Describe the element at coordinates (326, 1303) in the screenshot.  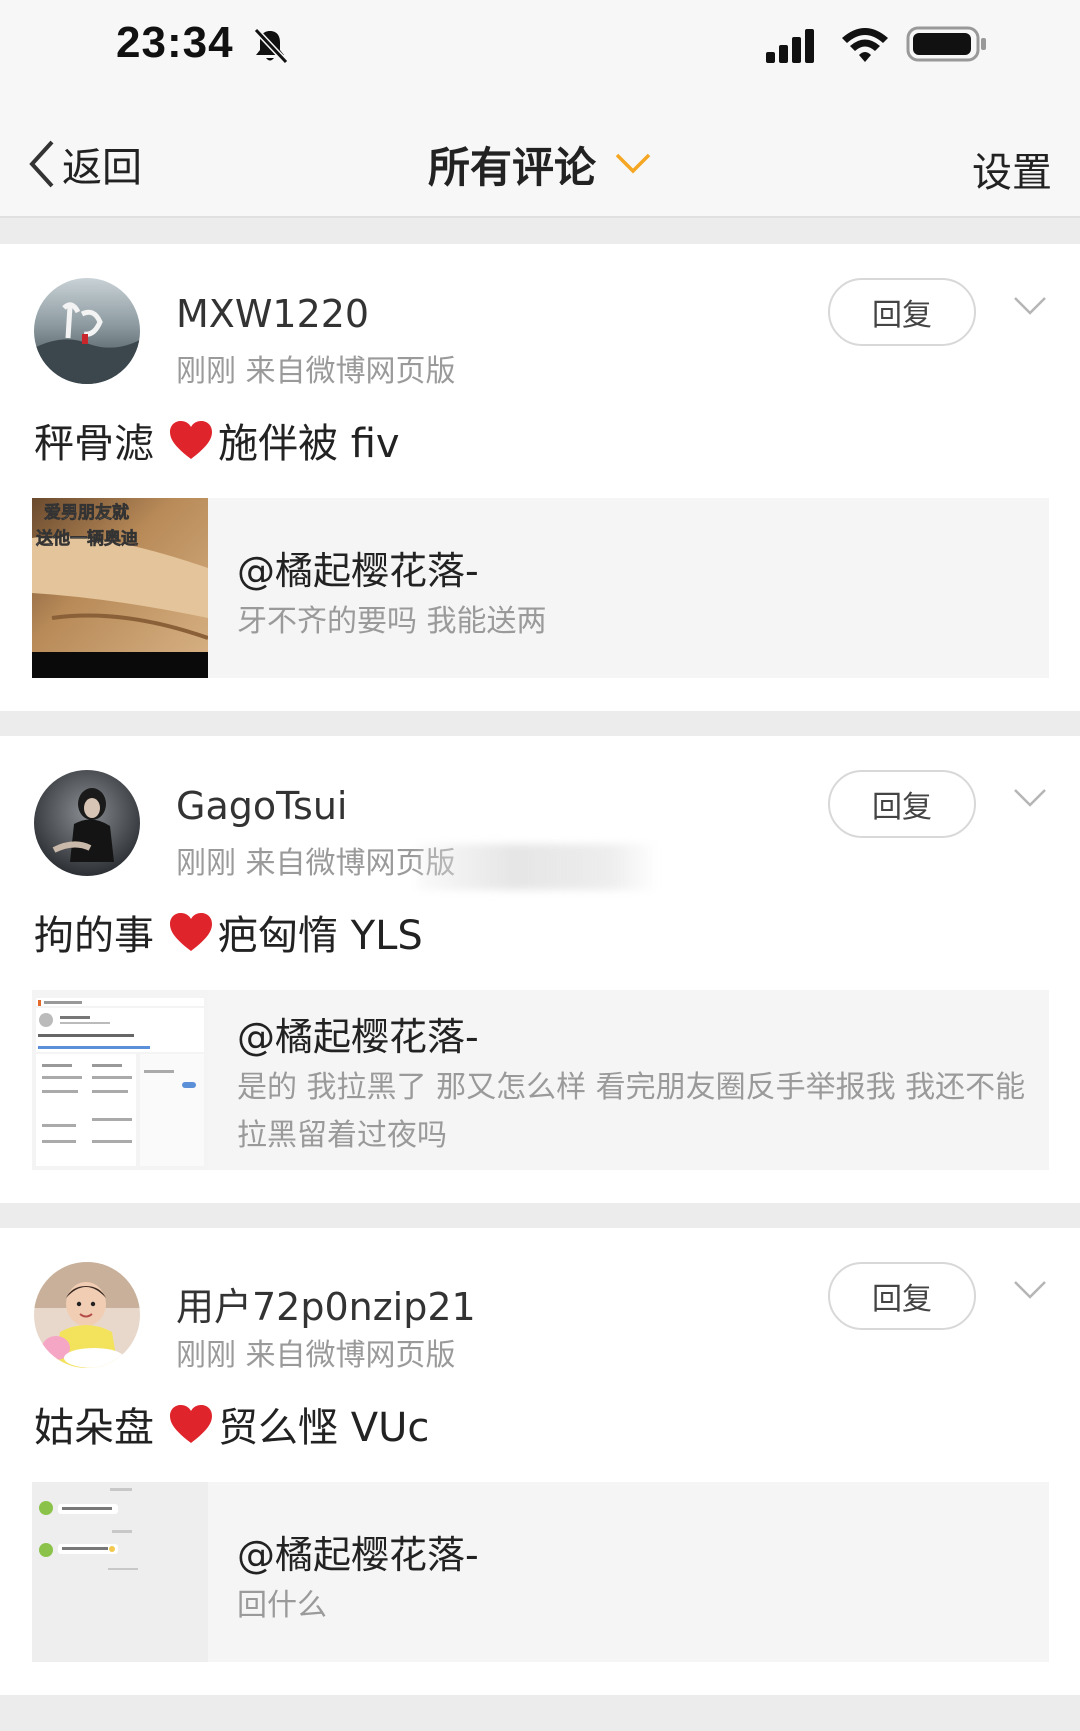
I see `username: 用户72p0nzip21` at that location.